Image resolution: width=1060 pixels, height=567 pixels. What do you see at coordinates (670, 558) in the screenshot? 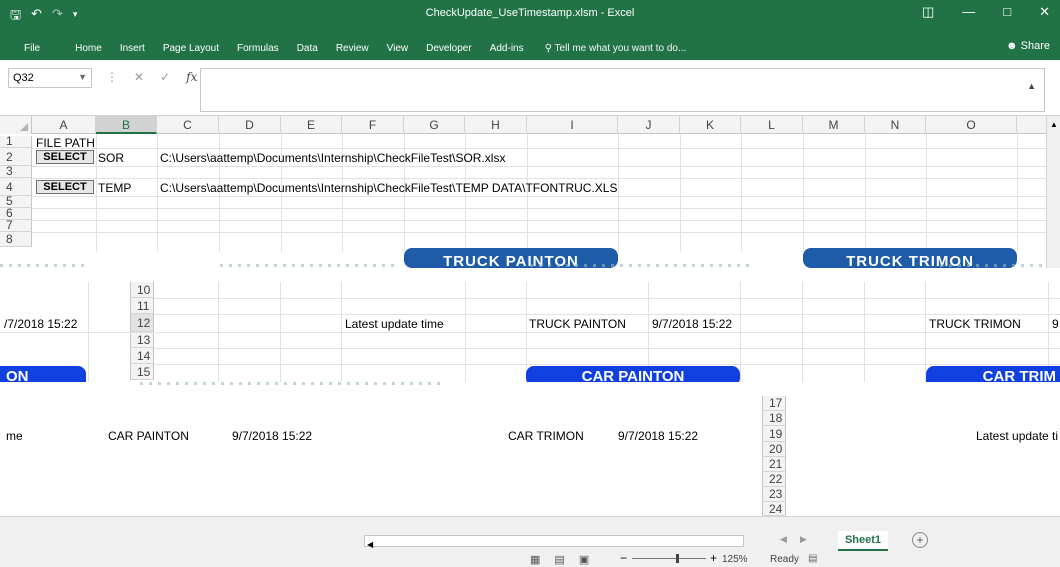
I see `zoom-slider: − +` at bounding box center [670, 558].